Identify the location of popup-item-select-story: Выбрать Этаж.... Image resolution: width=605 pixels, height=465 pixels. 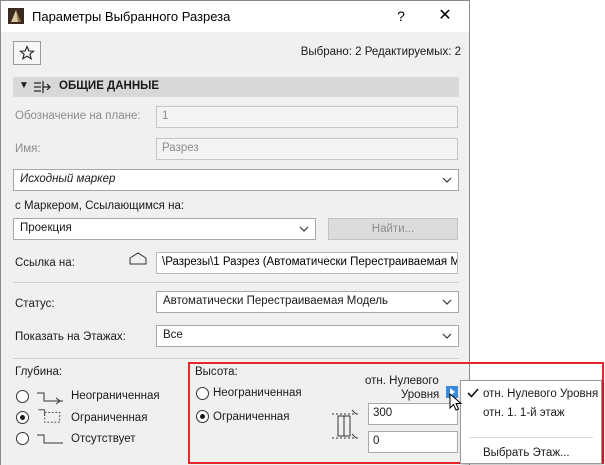
(531, 453).